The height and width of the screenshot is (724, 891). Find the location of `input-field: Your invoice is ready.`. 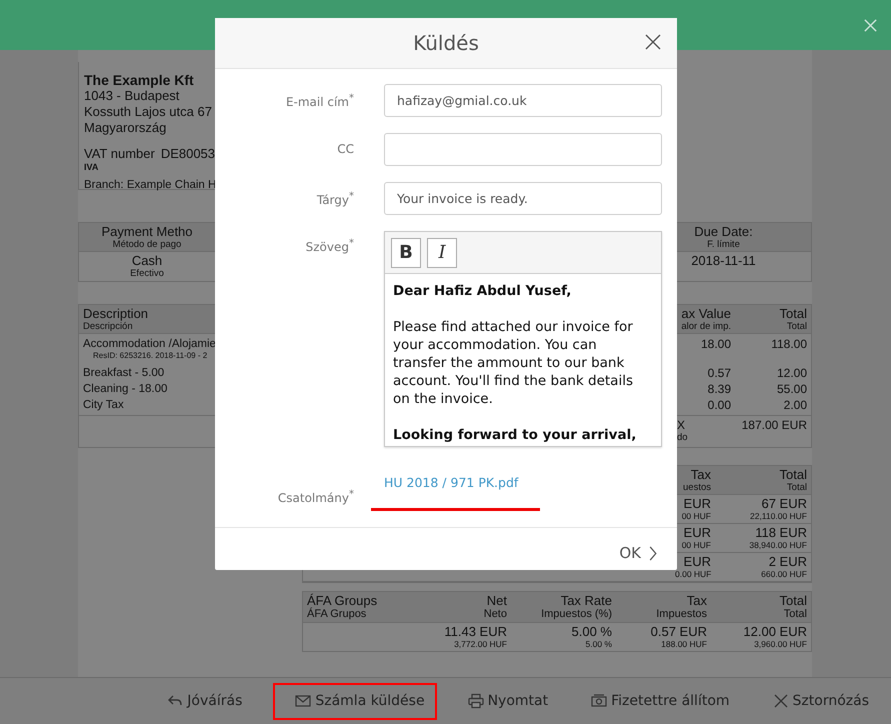

input-field: Your invoice is ready. is located at coordinates (523, 198).